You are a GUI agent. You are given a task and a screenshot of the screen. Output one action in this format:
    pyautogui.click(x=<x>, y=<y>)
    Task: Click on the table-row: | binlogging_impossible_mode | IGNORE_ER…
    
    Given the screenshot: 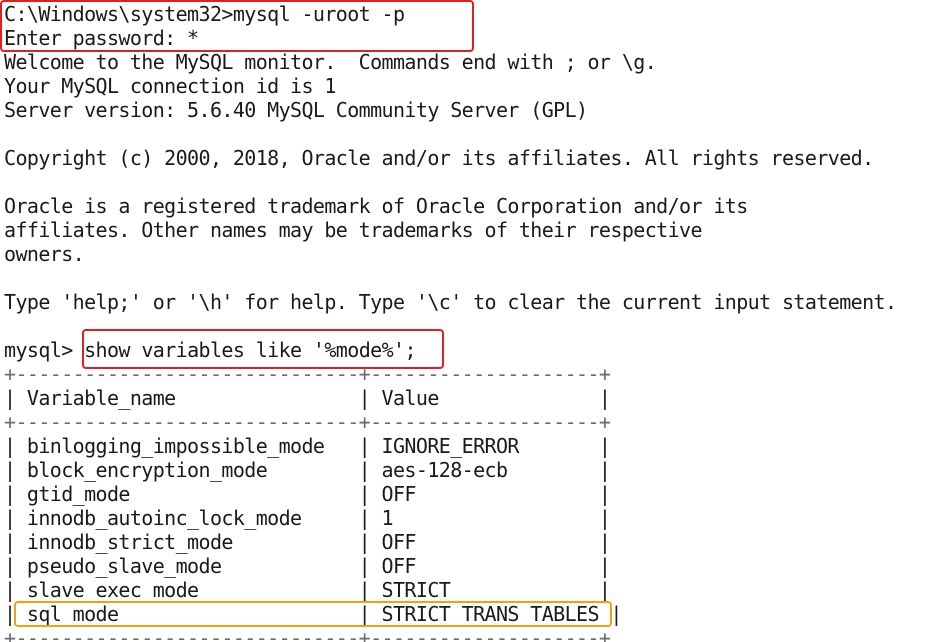 What is the action you would take?
    pyautogui.click(x=307, y=446)
    